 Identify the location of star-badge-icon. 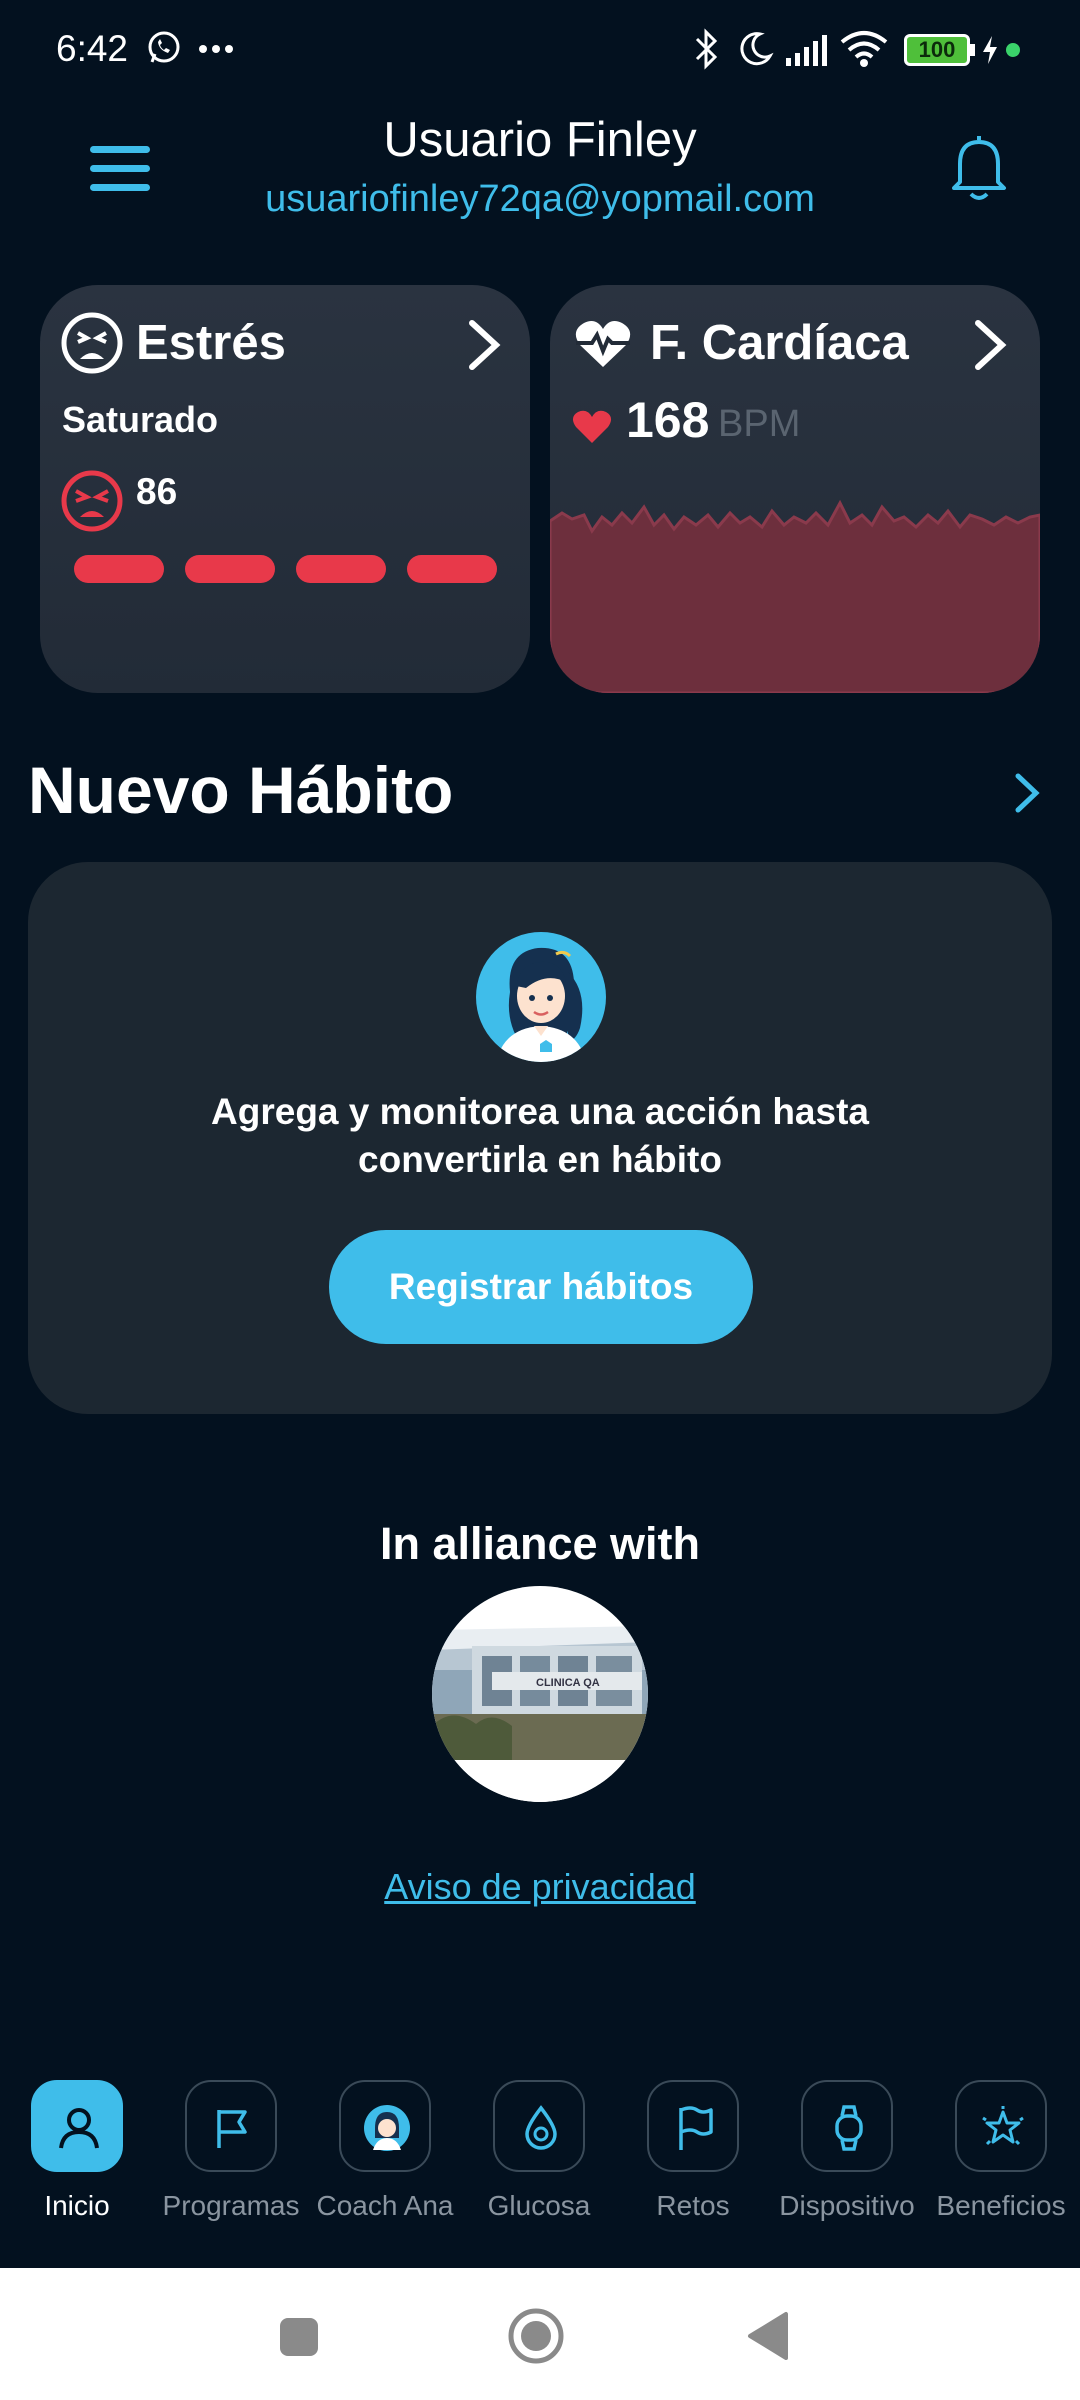
(1003, 2126).